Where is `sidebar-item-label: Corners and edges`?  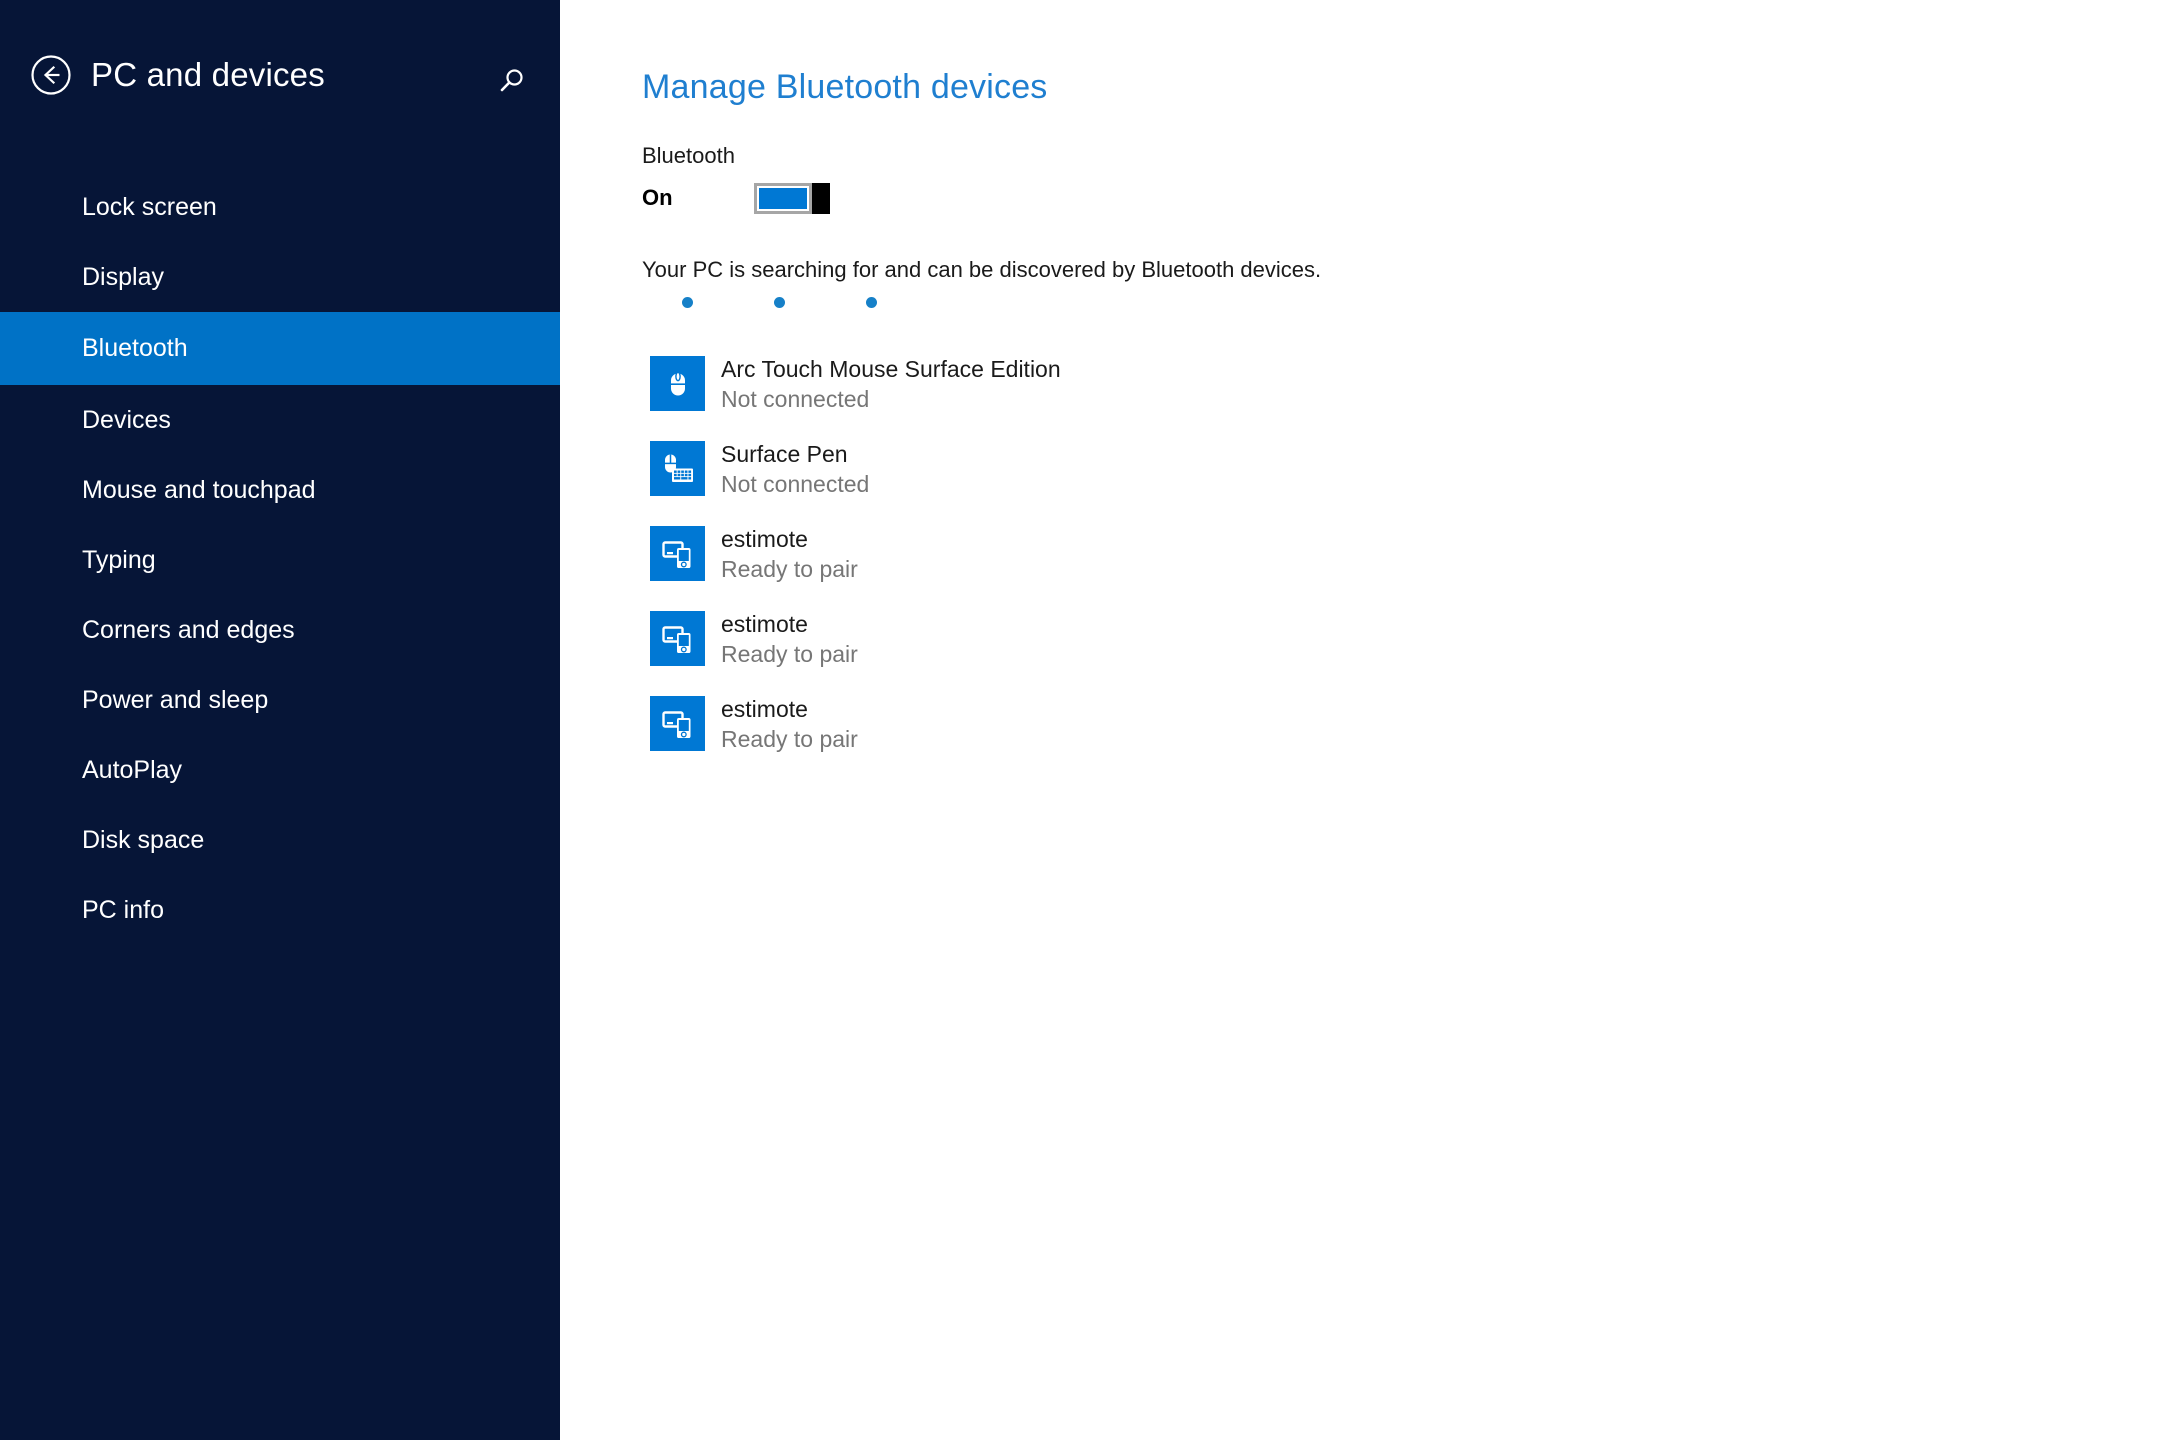 sidebar-item-label: Corners and edges is located at coordinates (188, 629).